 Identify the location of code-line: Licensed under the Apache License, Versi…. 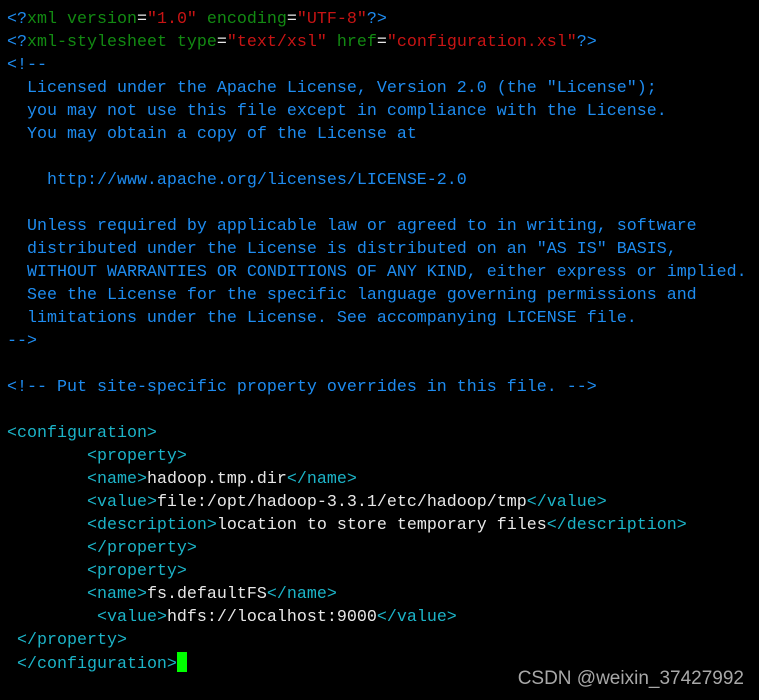
(377, 88).